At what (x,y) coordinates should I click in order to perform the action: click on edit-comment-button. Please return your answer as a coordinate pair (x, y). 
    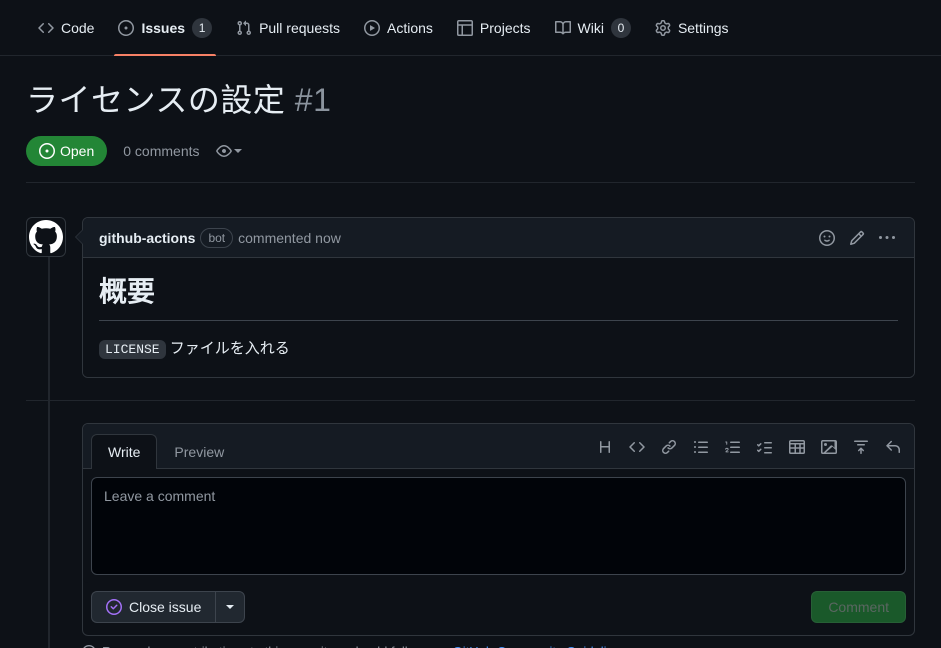
    Looking at the image, I should click on (857, 238).